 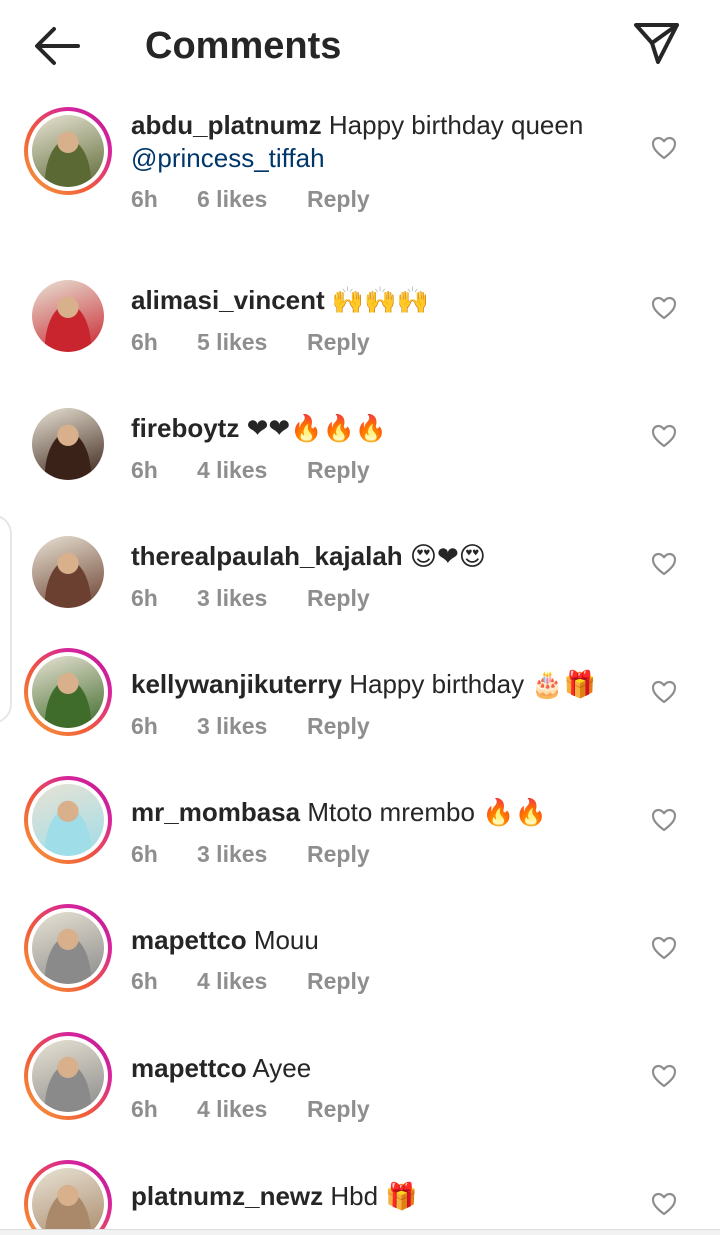 I want to click on comment-text: alimasi_vincent 🙌🙌🙌, so click(x=381, y=301).